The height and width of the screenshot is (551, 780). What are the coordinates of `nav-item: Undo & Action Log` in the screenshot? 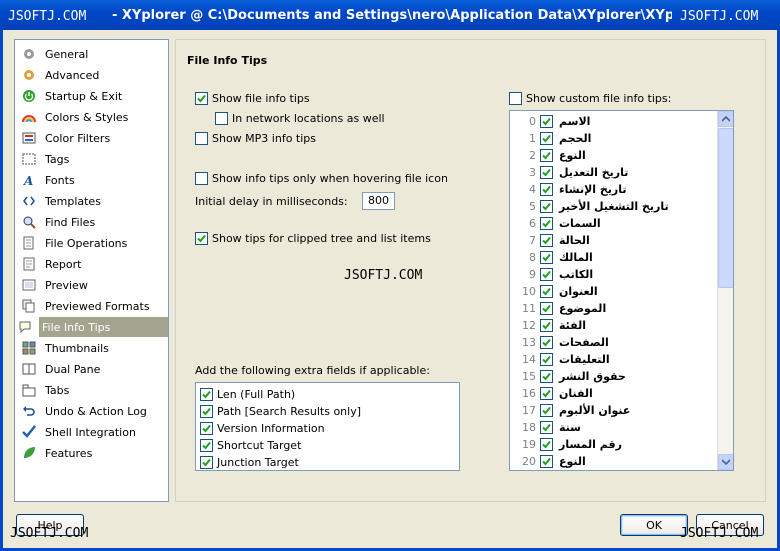 It's located at (92, 411).